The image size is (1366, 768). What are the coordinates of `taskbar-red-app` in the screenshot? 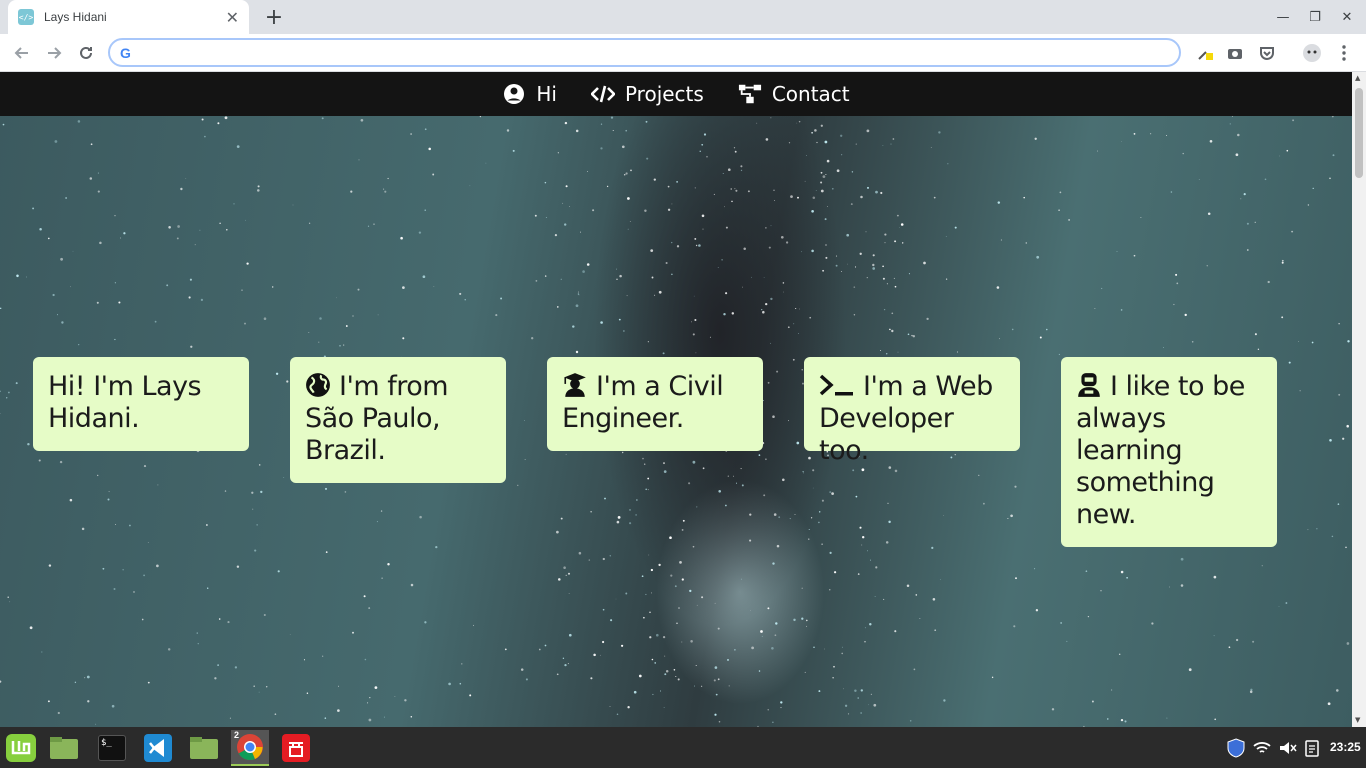 It's located at (296, 748).